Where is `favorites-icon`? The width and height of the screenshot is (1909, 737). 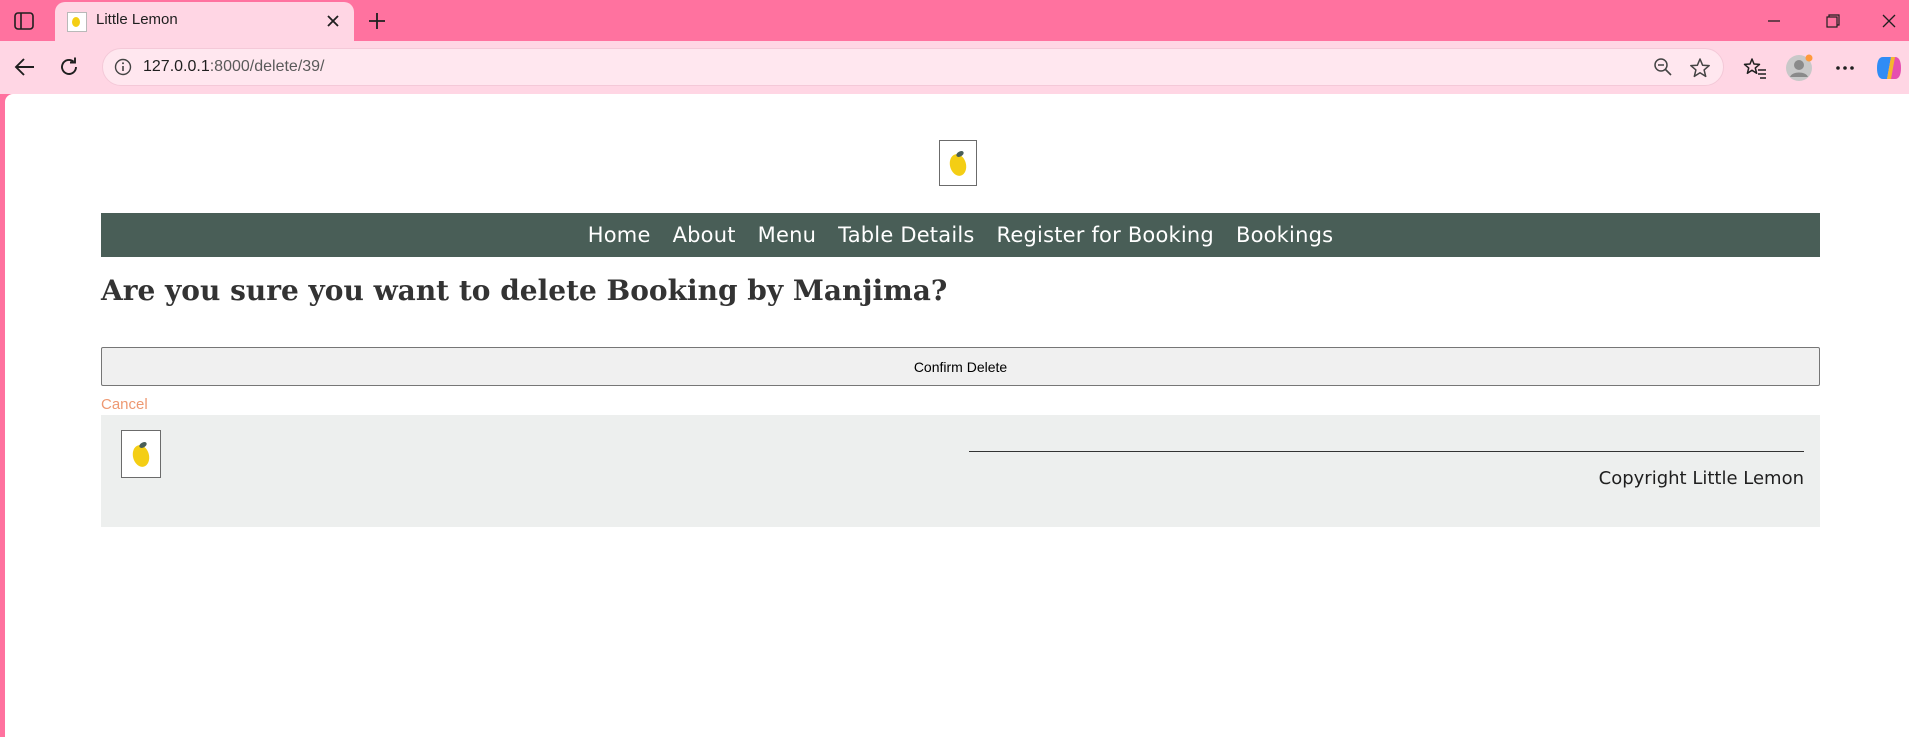
favorites-icon is located at coordinates (1755, 68).